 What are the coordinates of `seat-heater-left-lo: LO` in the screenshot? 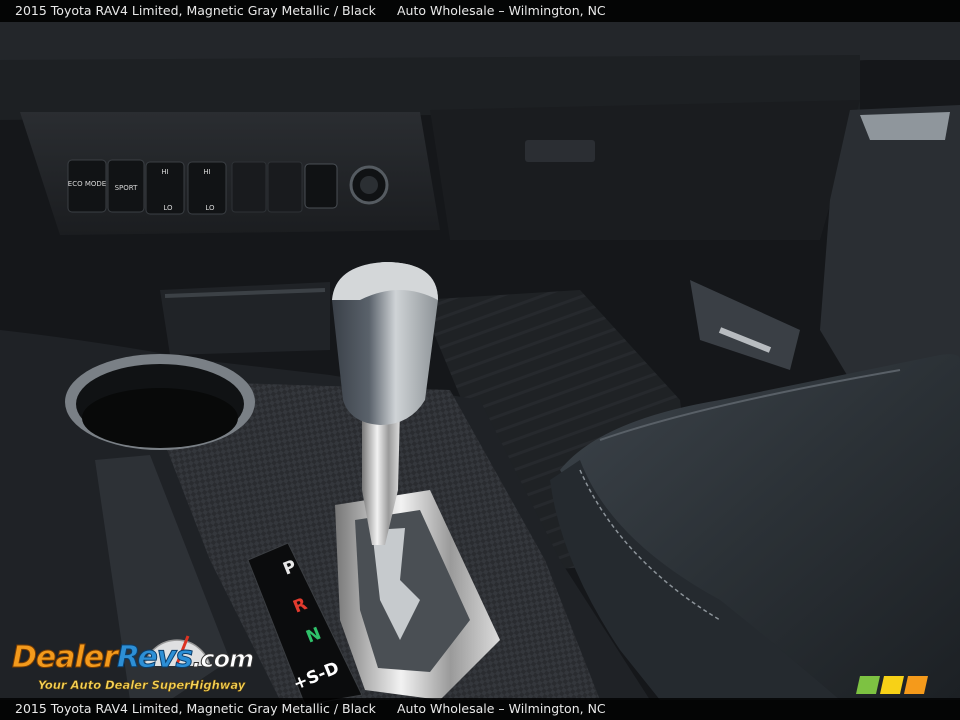 It's located at (168, 208).